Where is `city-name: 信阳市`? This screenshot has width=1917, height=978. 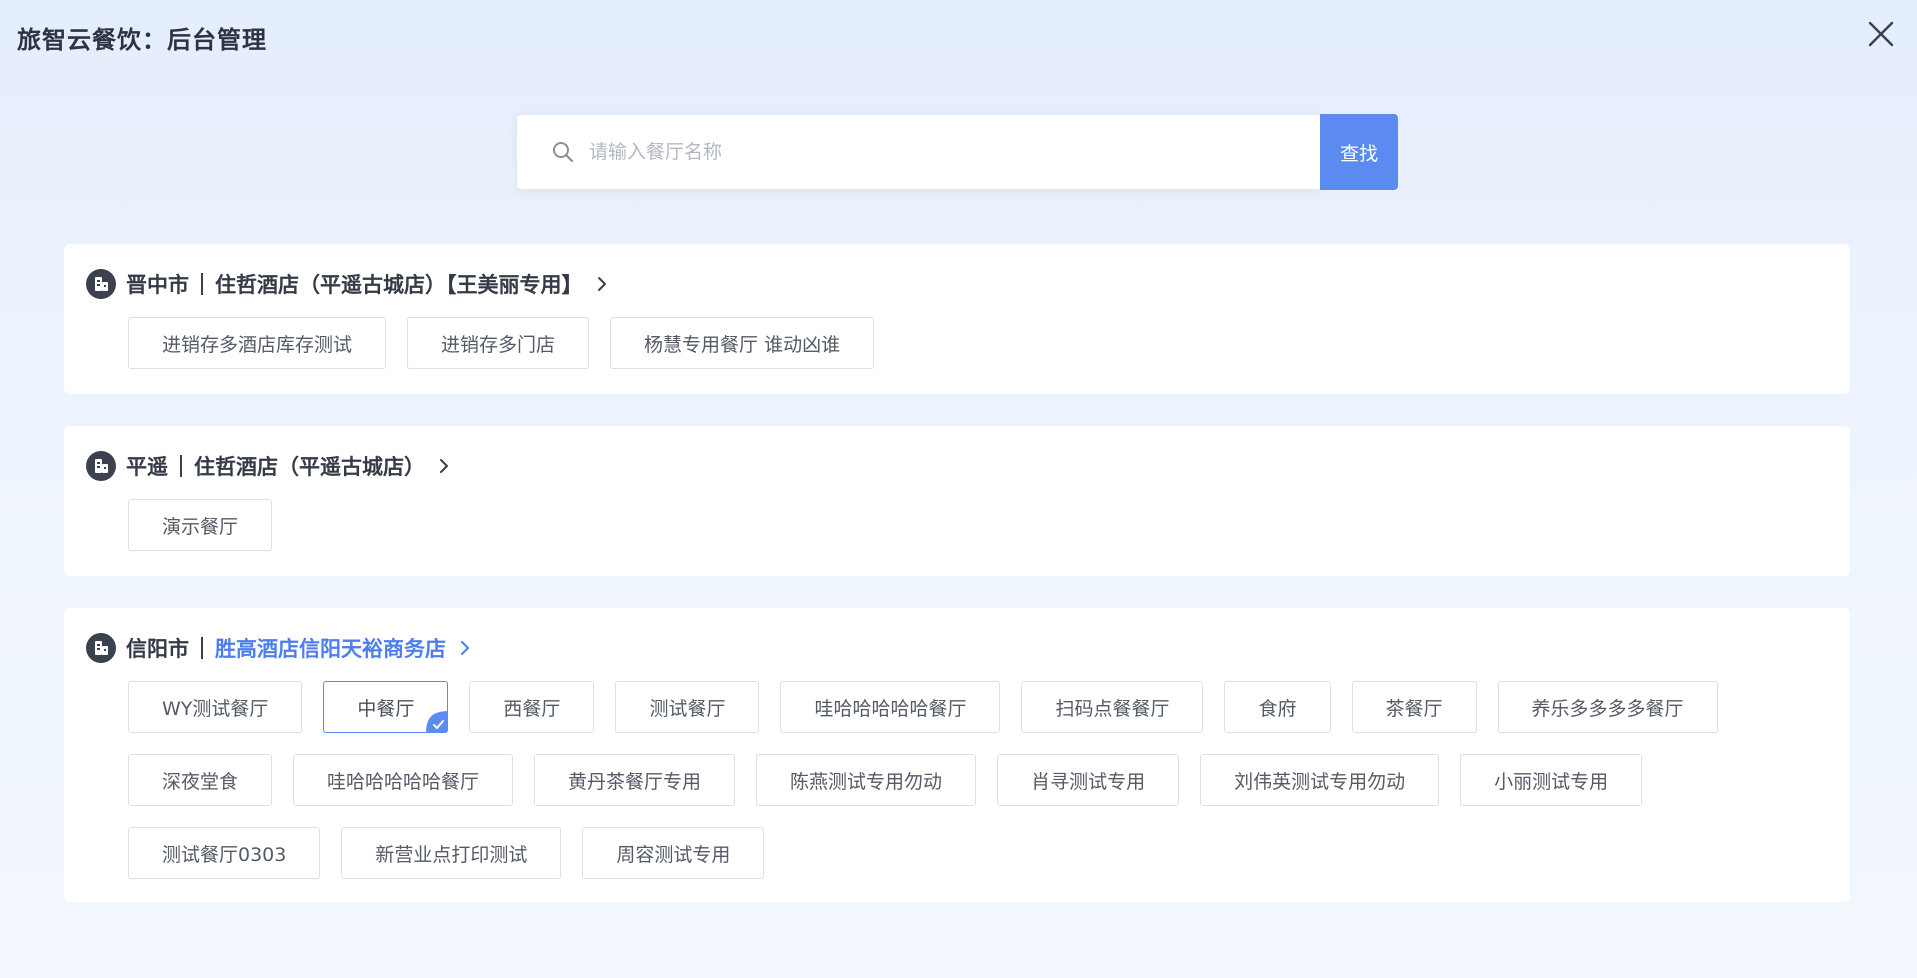
city-name: 信阳市 is located at coordinates (157, 649).